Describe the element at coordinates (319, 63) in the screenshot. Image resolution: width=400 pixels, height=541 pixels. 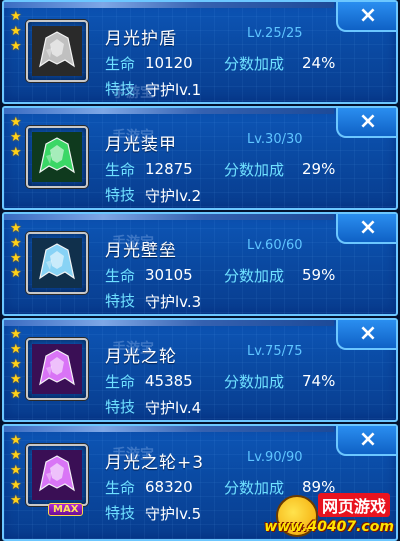
I see `bonus-value: 24%` at that location.